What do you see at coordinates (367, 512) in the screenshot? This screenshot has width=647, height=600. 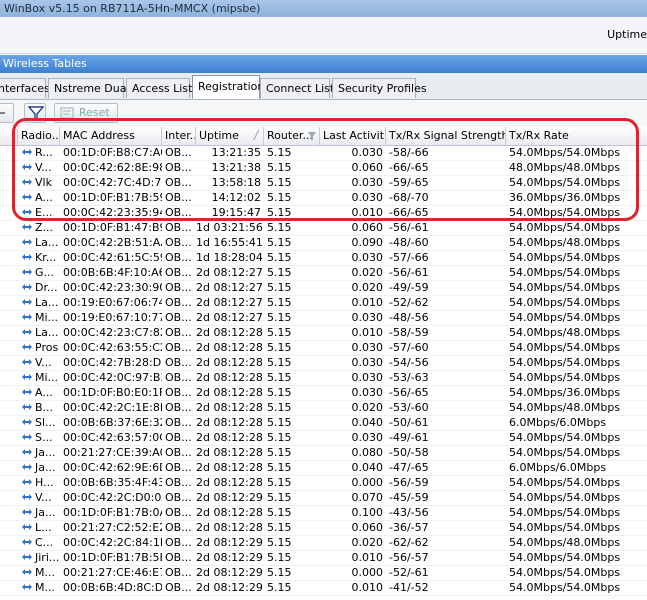 I see `cell-last-activity: 0.100` at bounding box center [367, 512].